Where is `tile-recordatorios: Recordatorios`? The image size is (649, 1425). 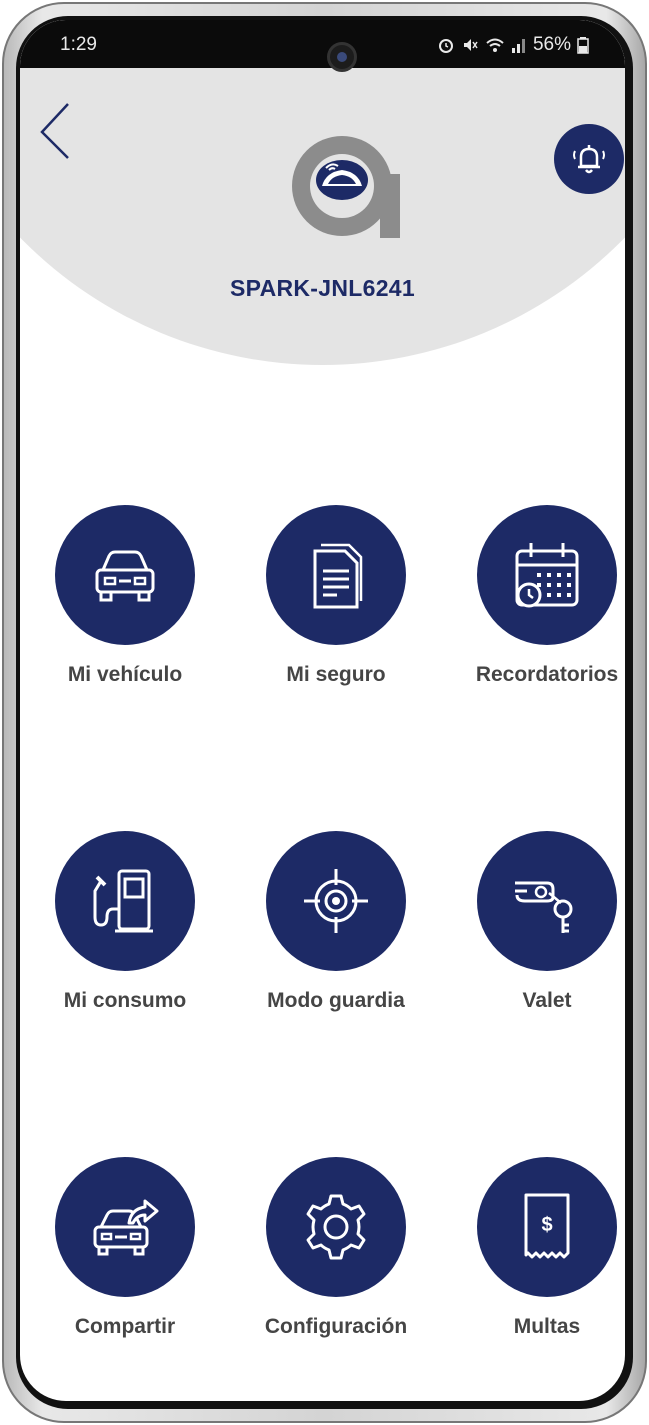 tile-recordatorios: Recordatorios is located at coordinates (536, 605).